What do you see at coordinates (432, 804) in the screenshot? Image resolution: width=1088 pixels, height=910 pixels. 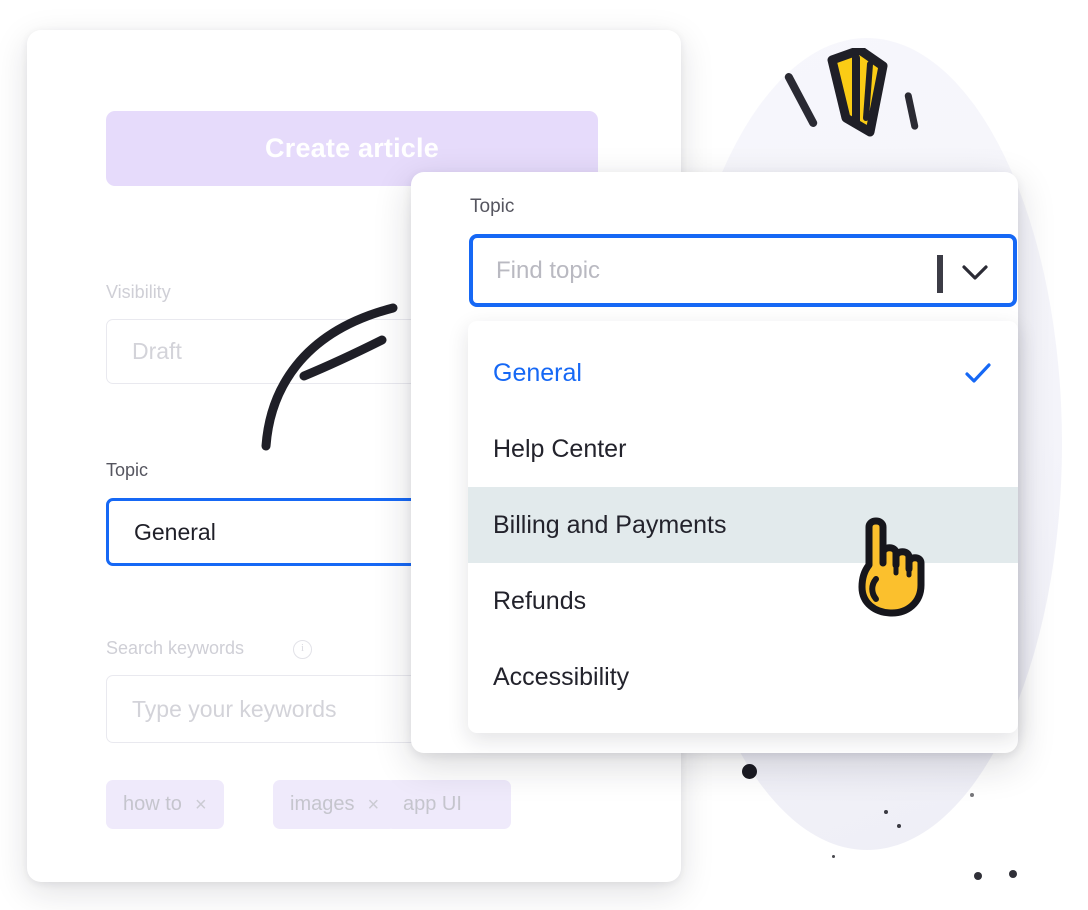 I see `keyword-tag-label: app UI` at bounding box center [432, 804].